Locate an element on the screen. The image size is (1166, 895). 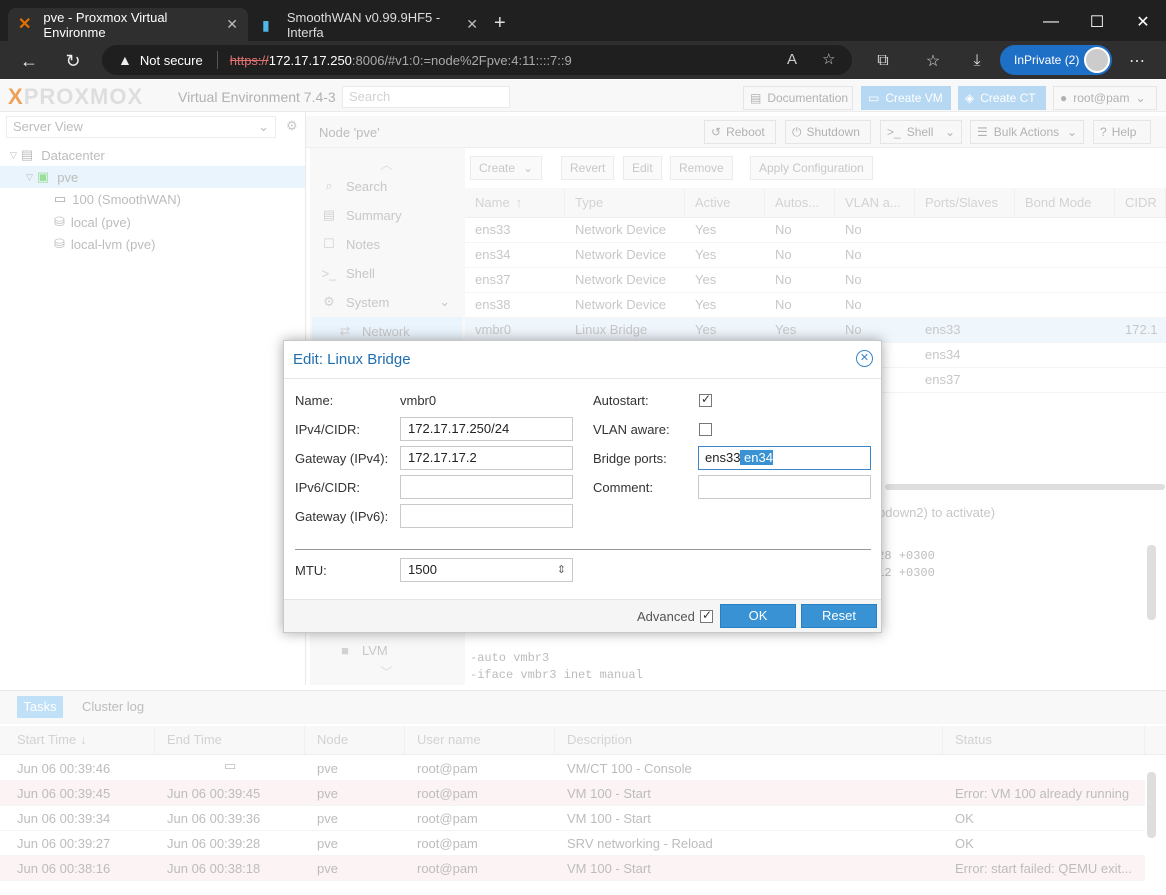
name-label: Name: is located at coordinates (314, 400).